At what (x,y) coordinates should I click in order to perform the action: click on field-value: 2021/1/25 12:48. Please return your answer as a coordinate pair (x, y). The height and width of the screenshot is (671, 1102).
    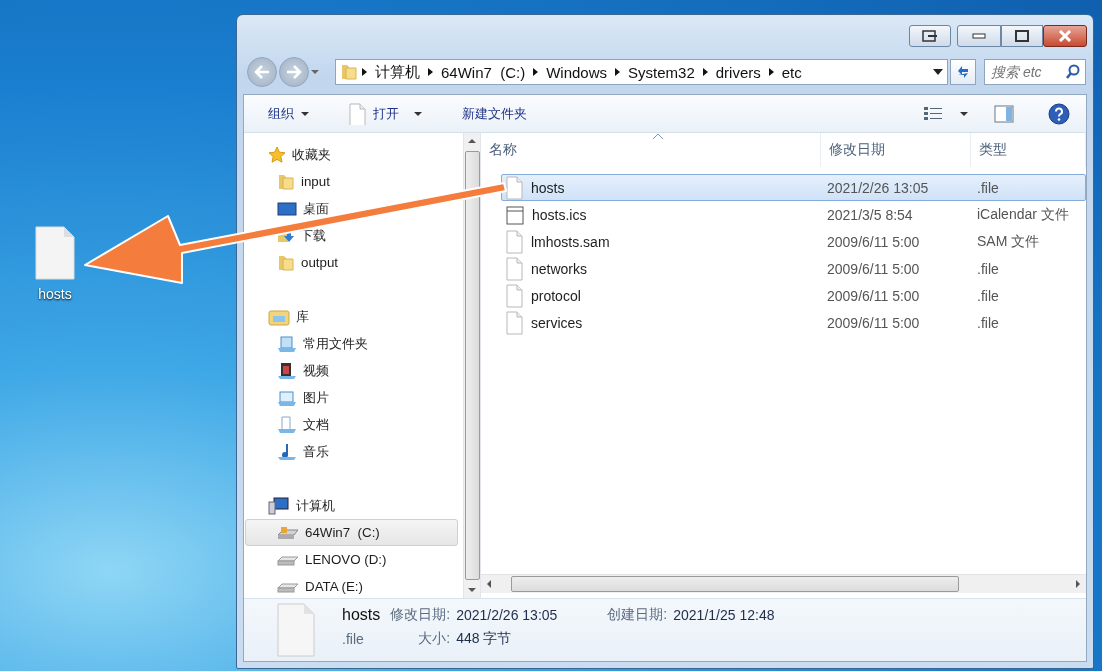
    Looking at the image, I should click on (724, 615).